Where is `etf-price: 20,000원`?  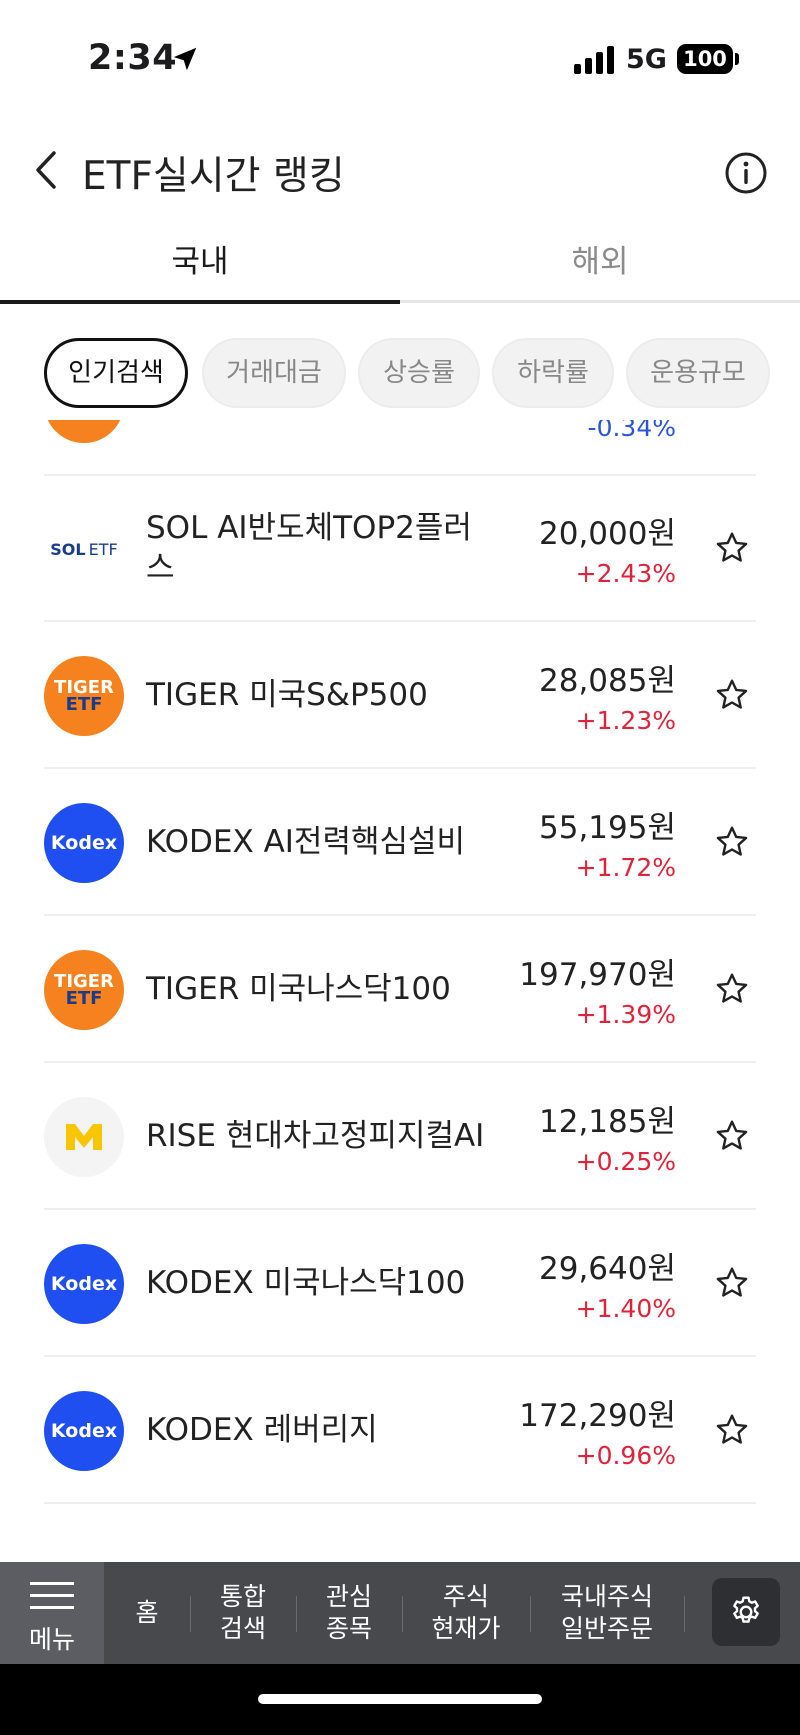 etf-price: 20,000원 is located at coordinates (607, 534).